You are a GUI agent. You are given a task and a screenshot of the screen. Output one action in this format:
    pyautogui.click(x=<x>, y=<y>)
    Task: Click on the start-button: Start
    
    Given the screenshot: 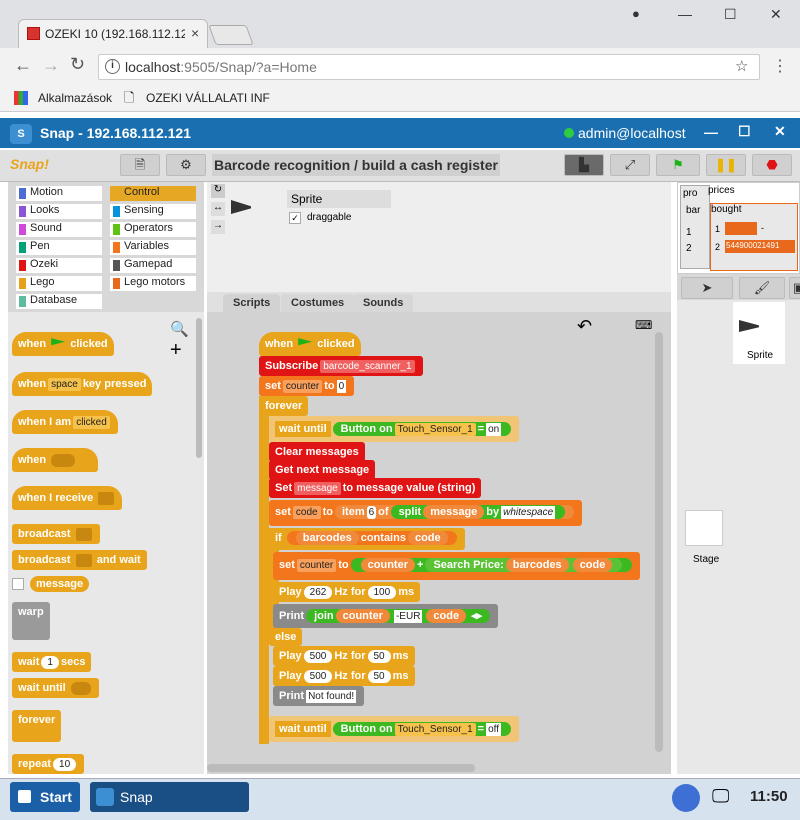 What is the action you would take?
    pyautogui.click(x=45, y=797)
    